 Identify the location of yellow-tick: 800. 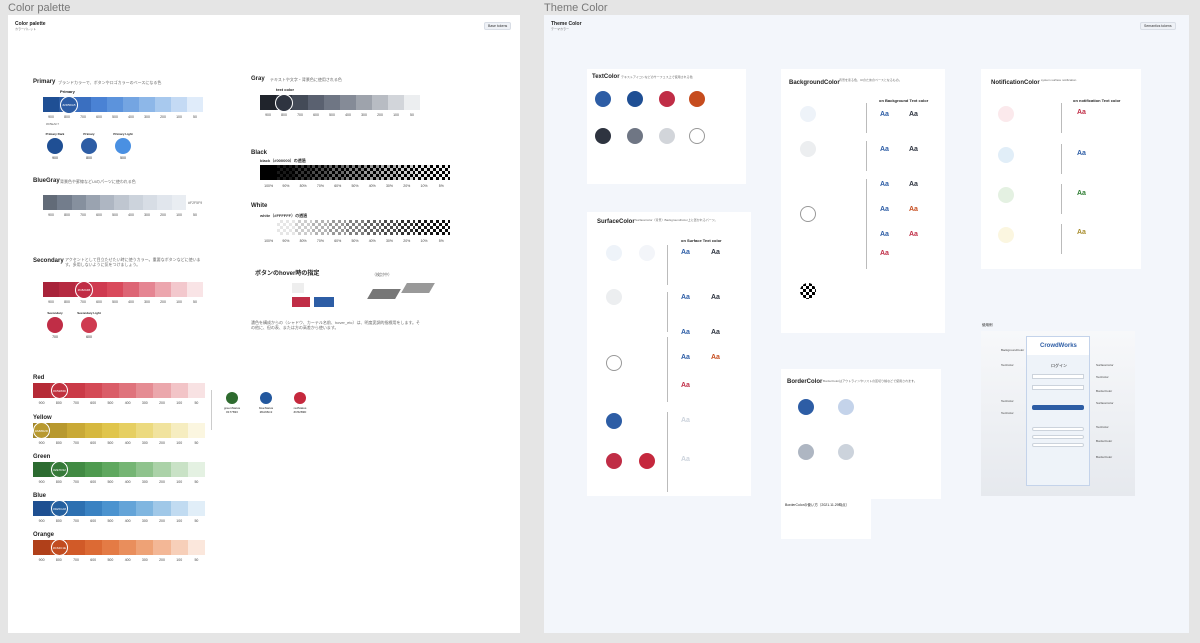
(58, 443).